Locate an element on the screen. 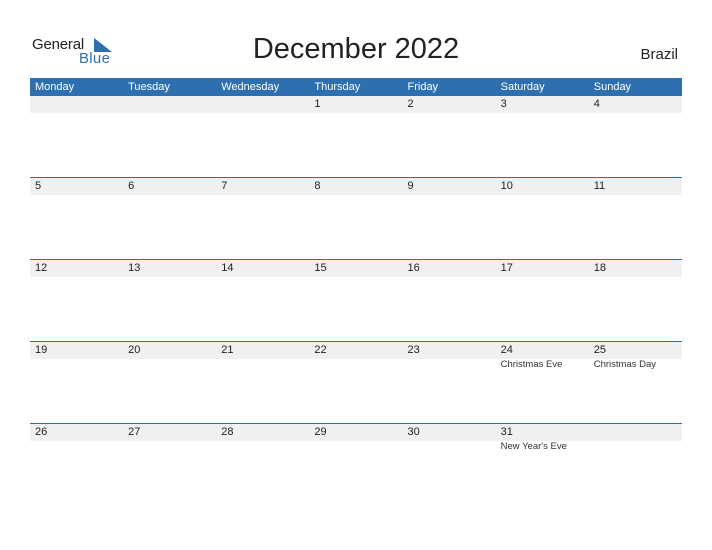  day-cell: 27 is located at coordinates (169, 464).